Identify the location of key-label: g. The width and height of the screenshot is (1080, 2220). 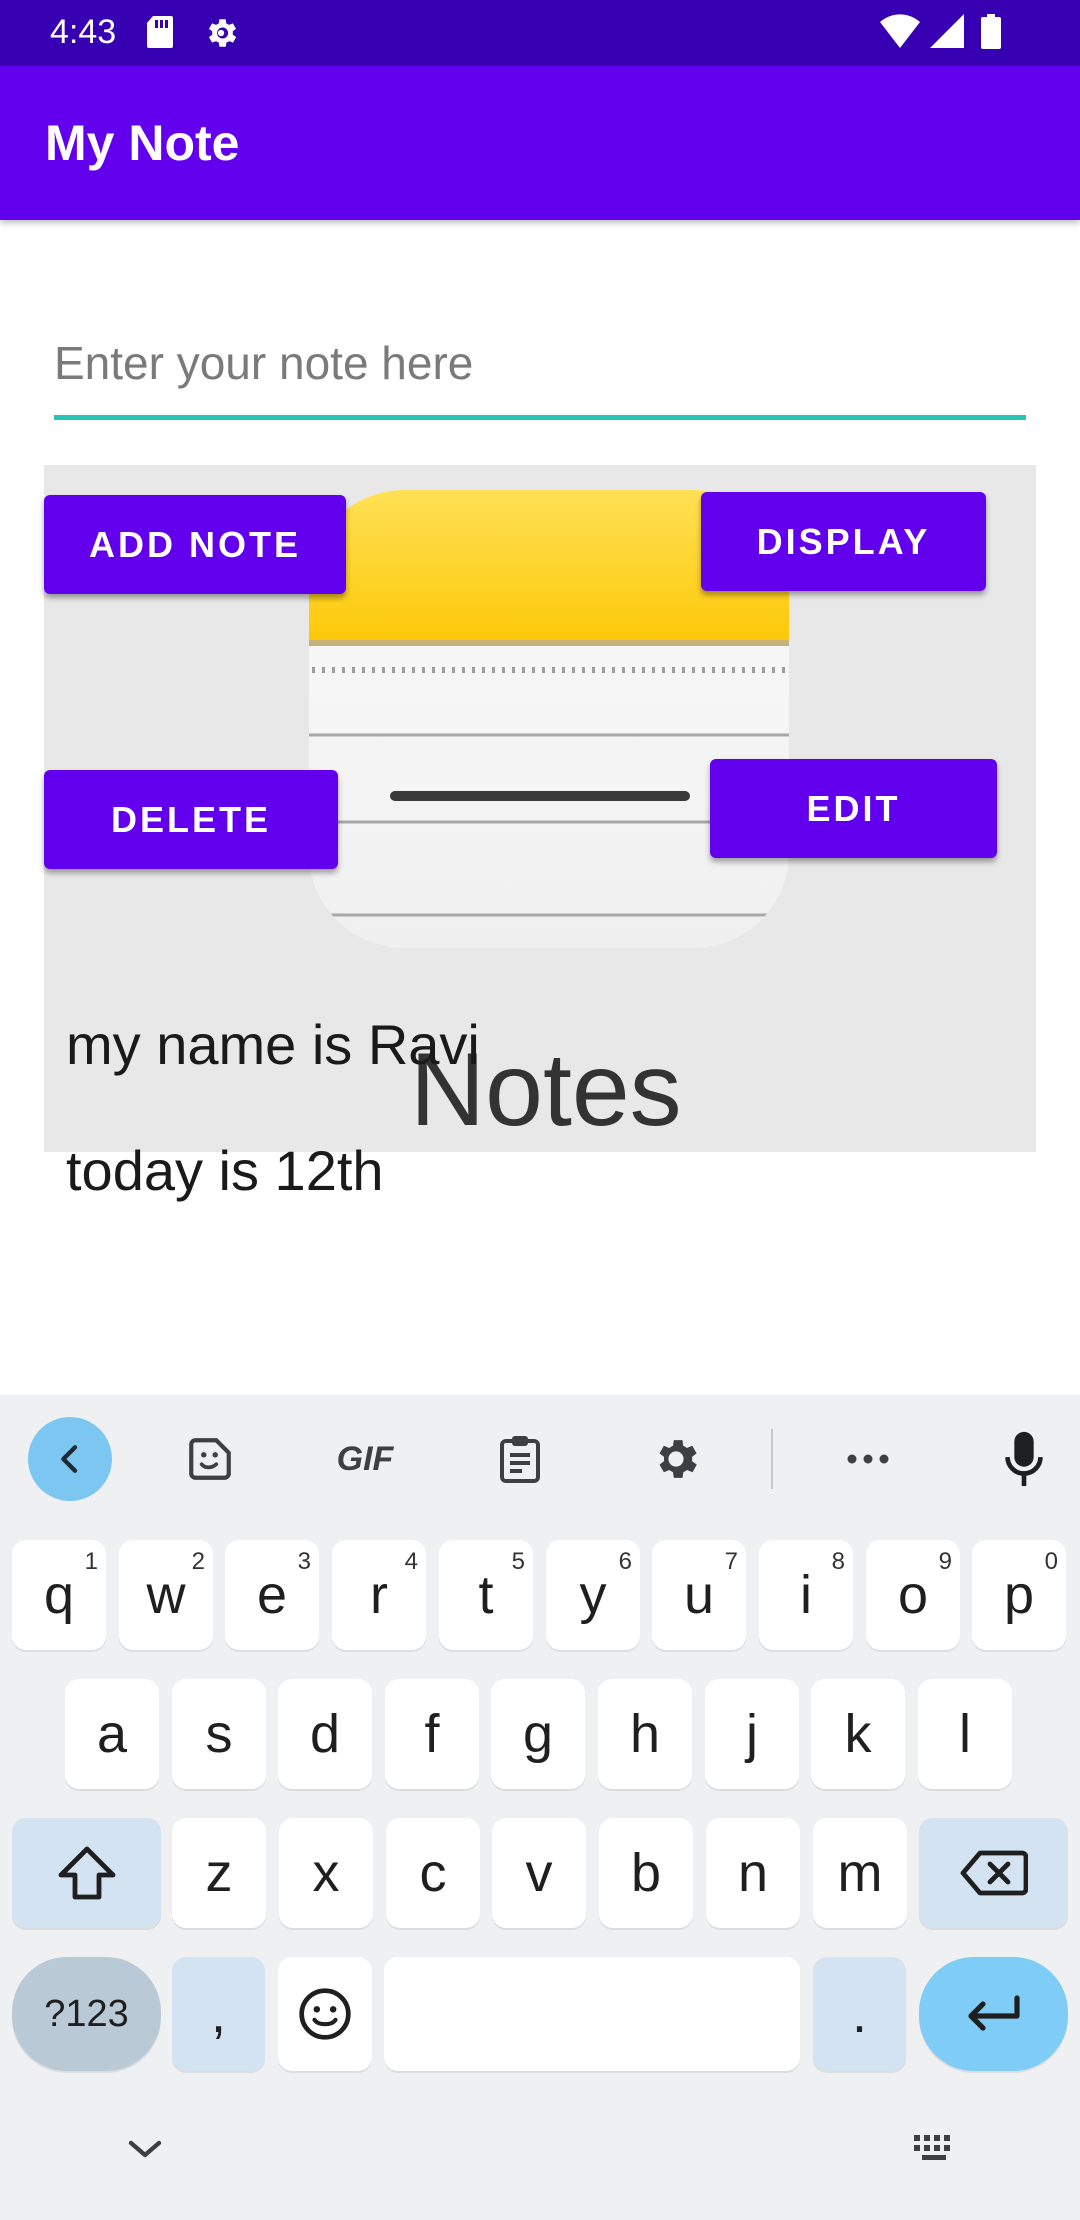
(538, 1734).